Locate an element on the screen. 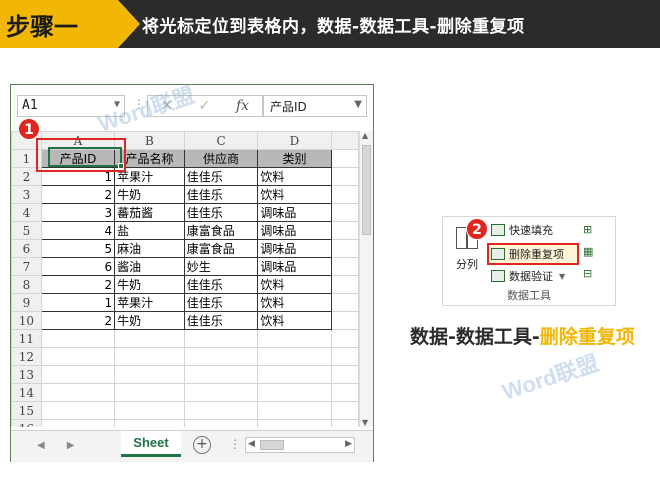 The image size is (660, 500). cell: 麻油 is located at coordinates (149, 248).